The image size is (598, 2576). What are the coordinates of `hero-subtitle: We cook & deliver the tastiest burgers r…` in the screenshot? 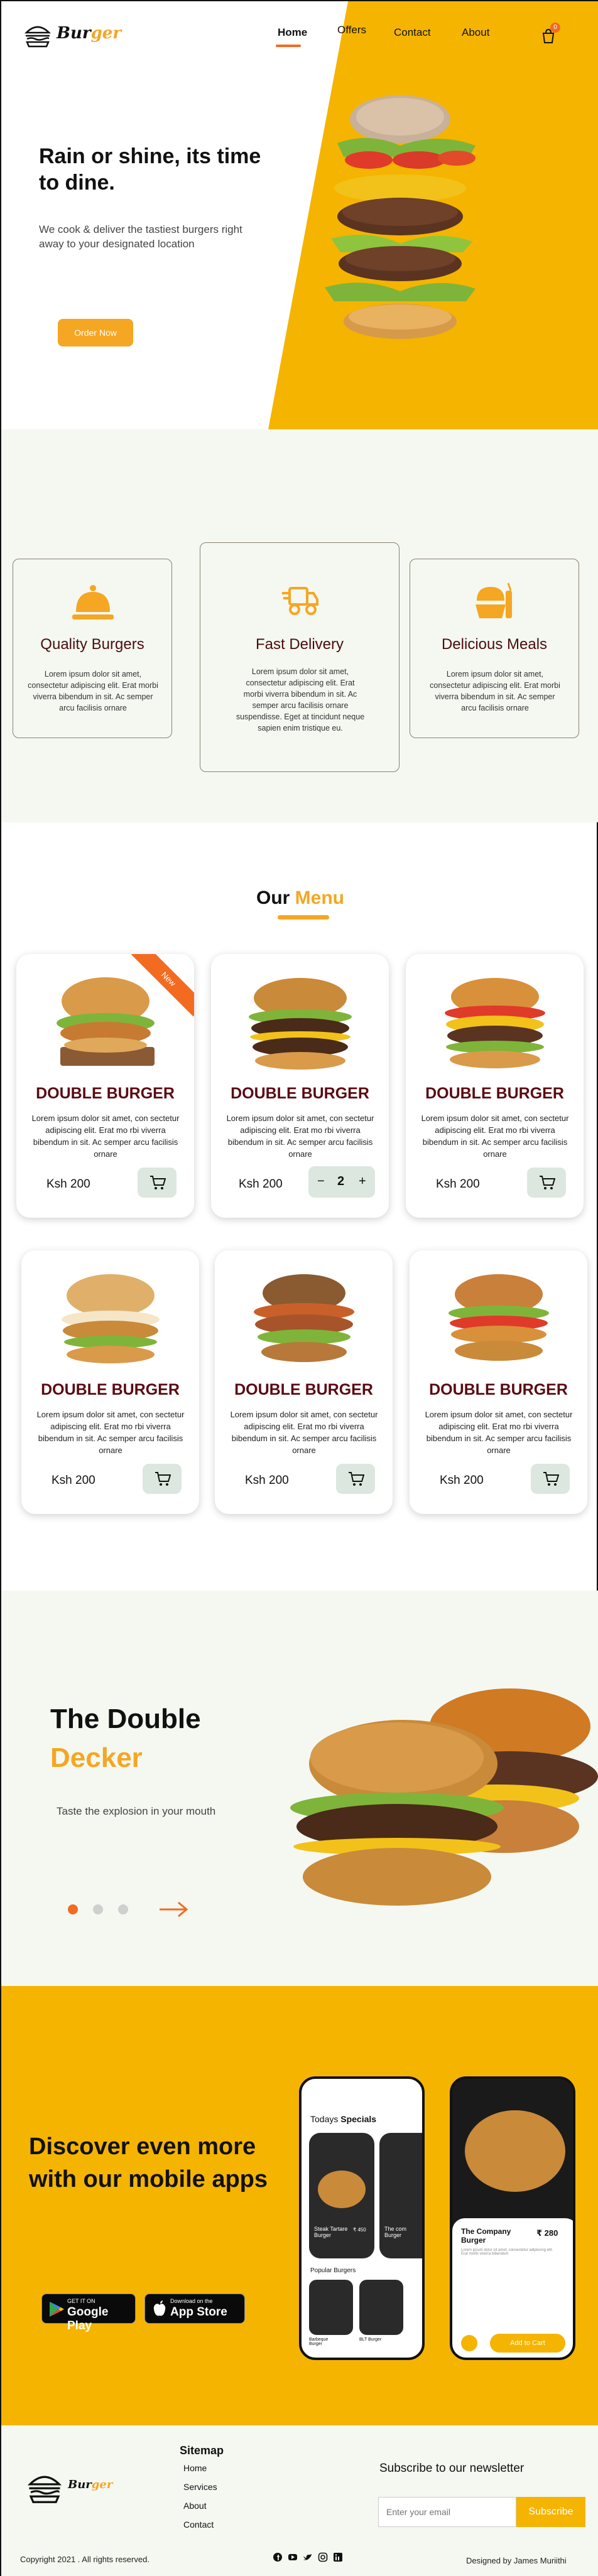 It's located at (140, 236).